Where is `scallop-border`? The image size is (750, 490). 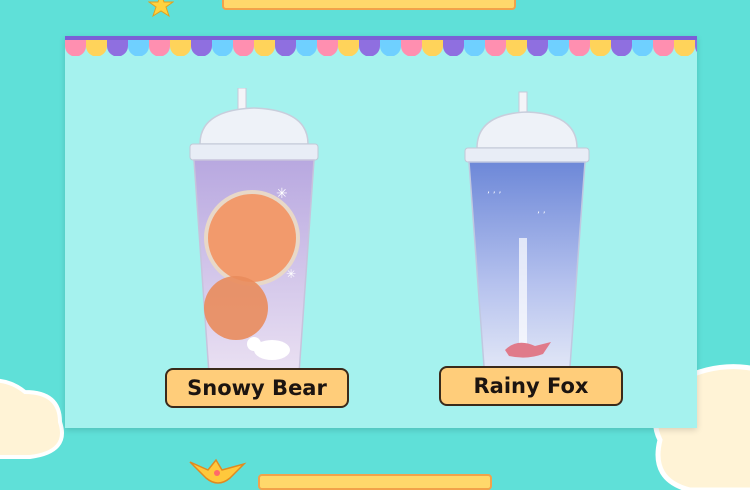
scallop-border is located at coordinates (381, 46).